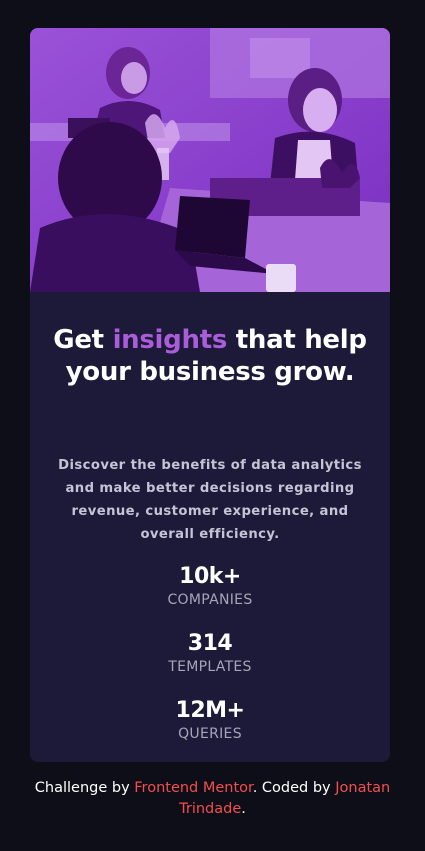  I want to click on headline-accent-word: insights, so click(170, 340).